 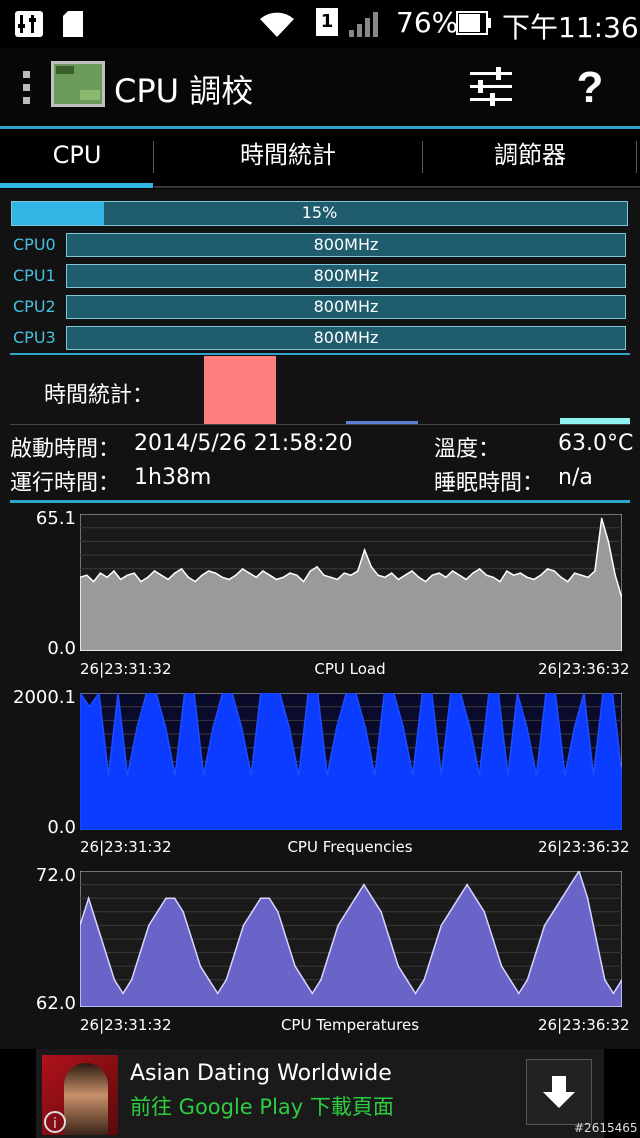 I want to click on load-chart-ymax: 65.1, so click(x=55, y=518).